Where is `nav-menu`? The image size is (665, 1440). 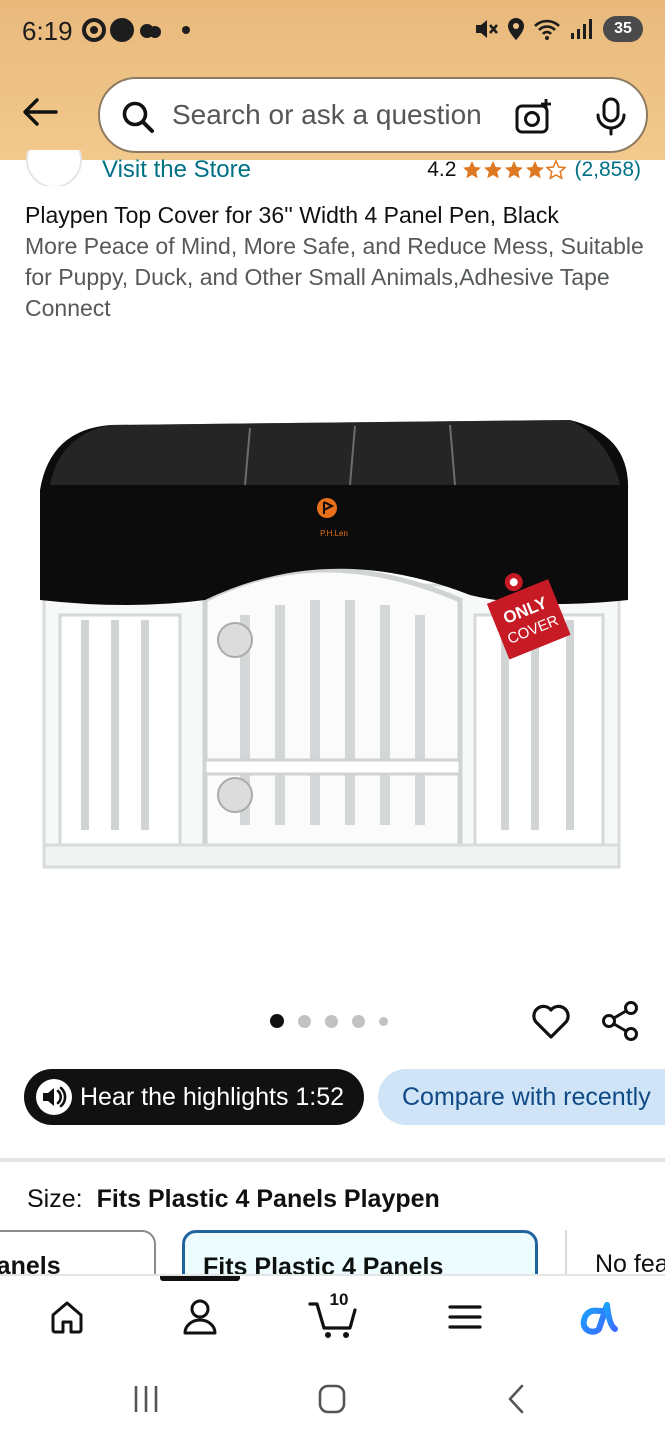
nav-menu is located at coordinates (465, 1317).